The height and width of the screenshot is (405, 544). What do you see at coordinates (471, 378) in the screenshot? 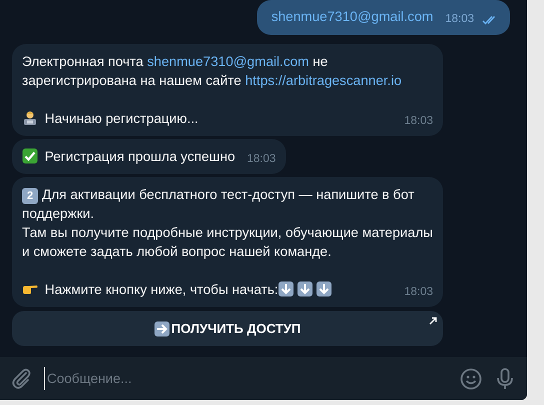
I see `emoji-icon` at bounding box center [471, 378].